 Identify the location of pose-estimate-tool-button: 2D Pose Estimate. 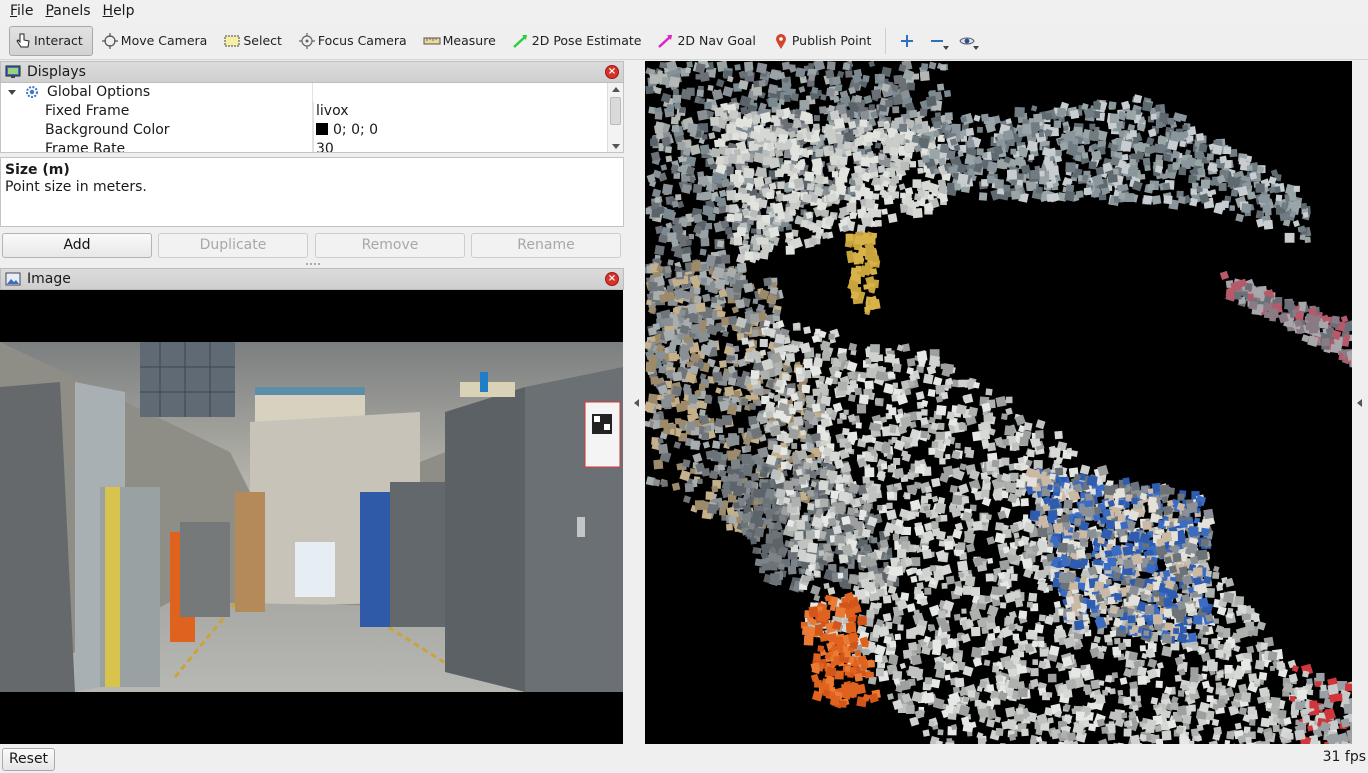
(577, 41).